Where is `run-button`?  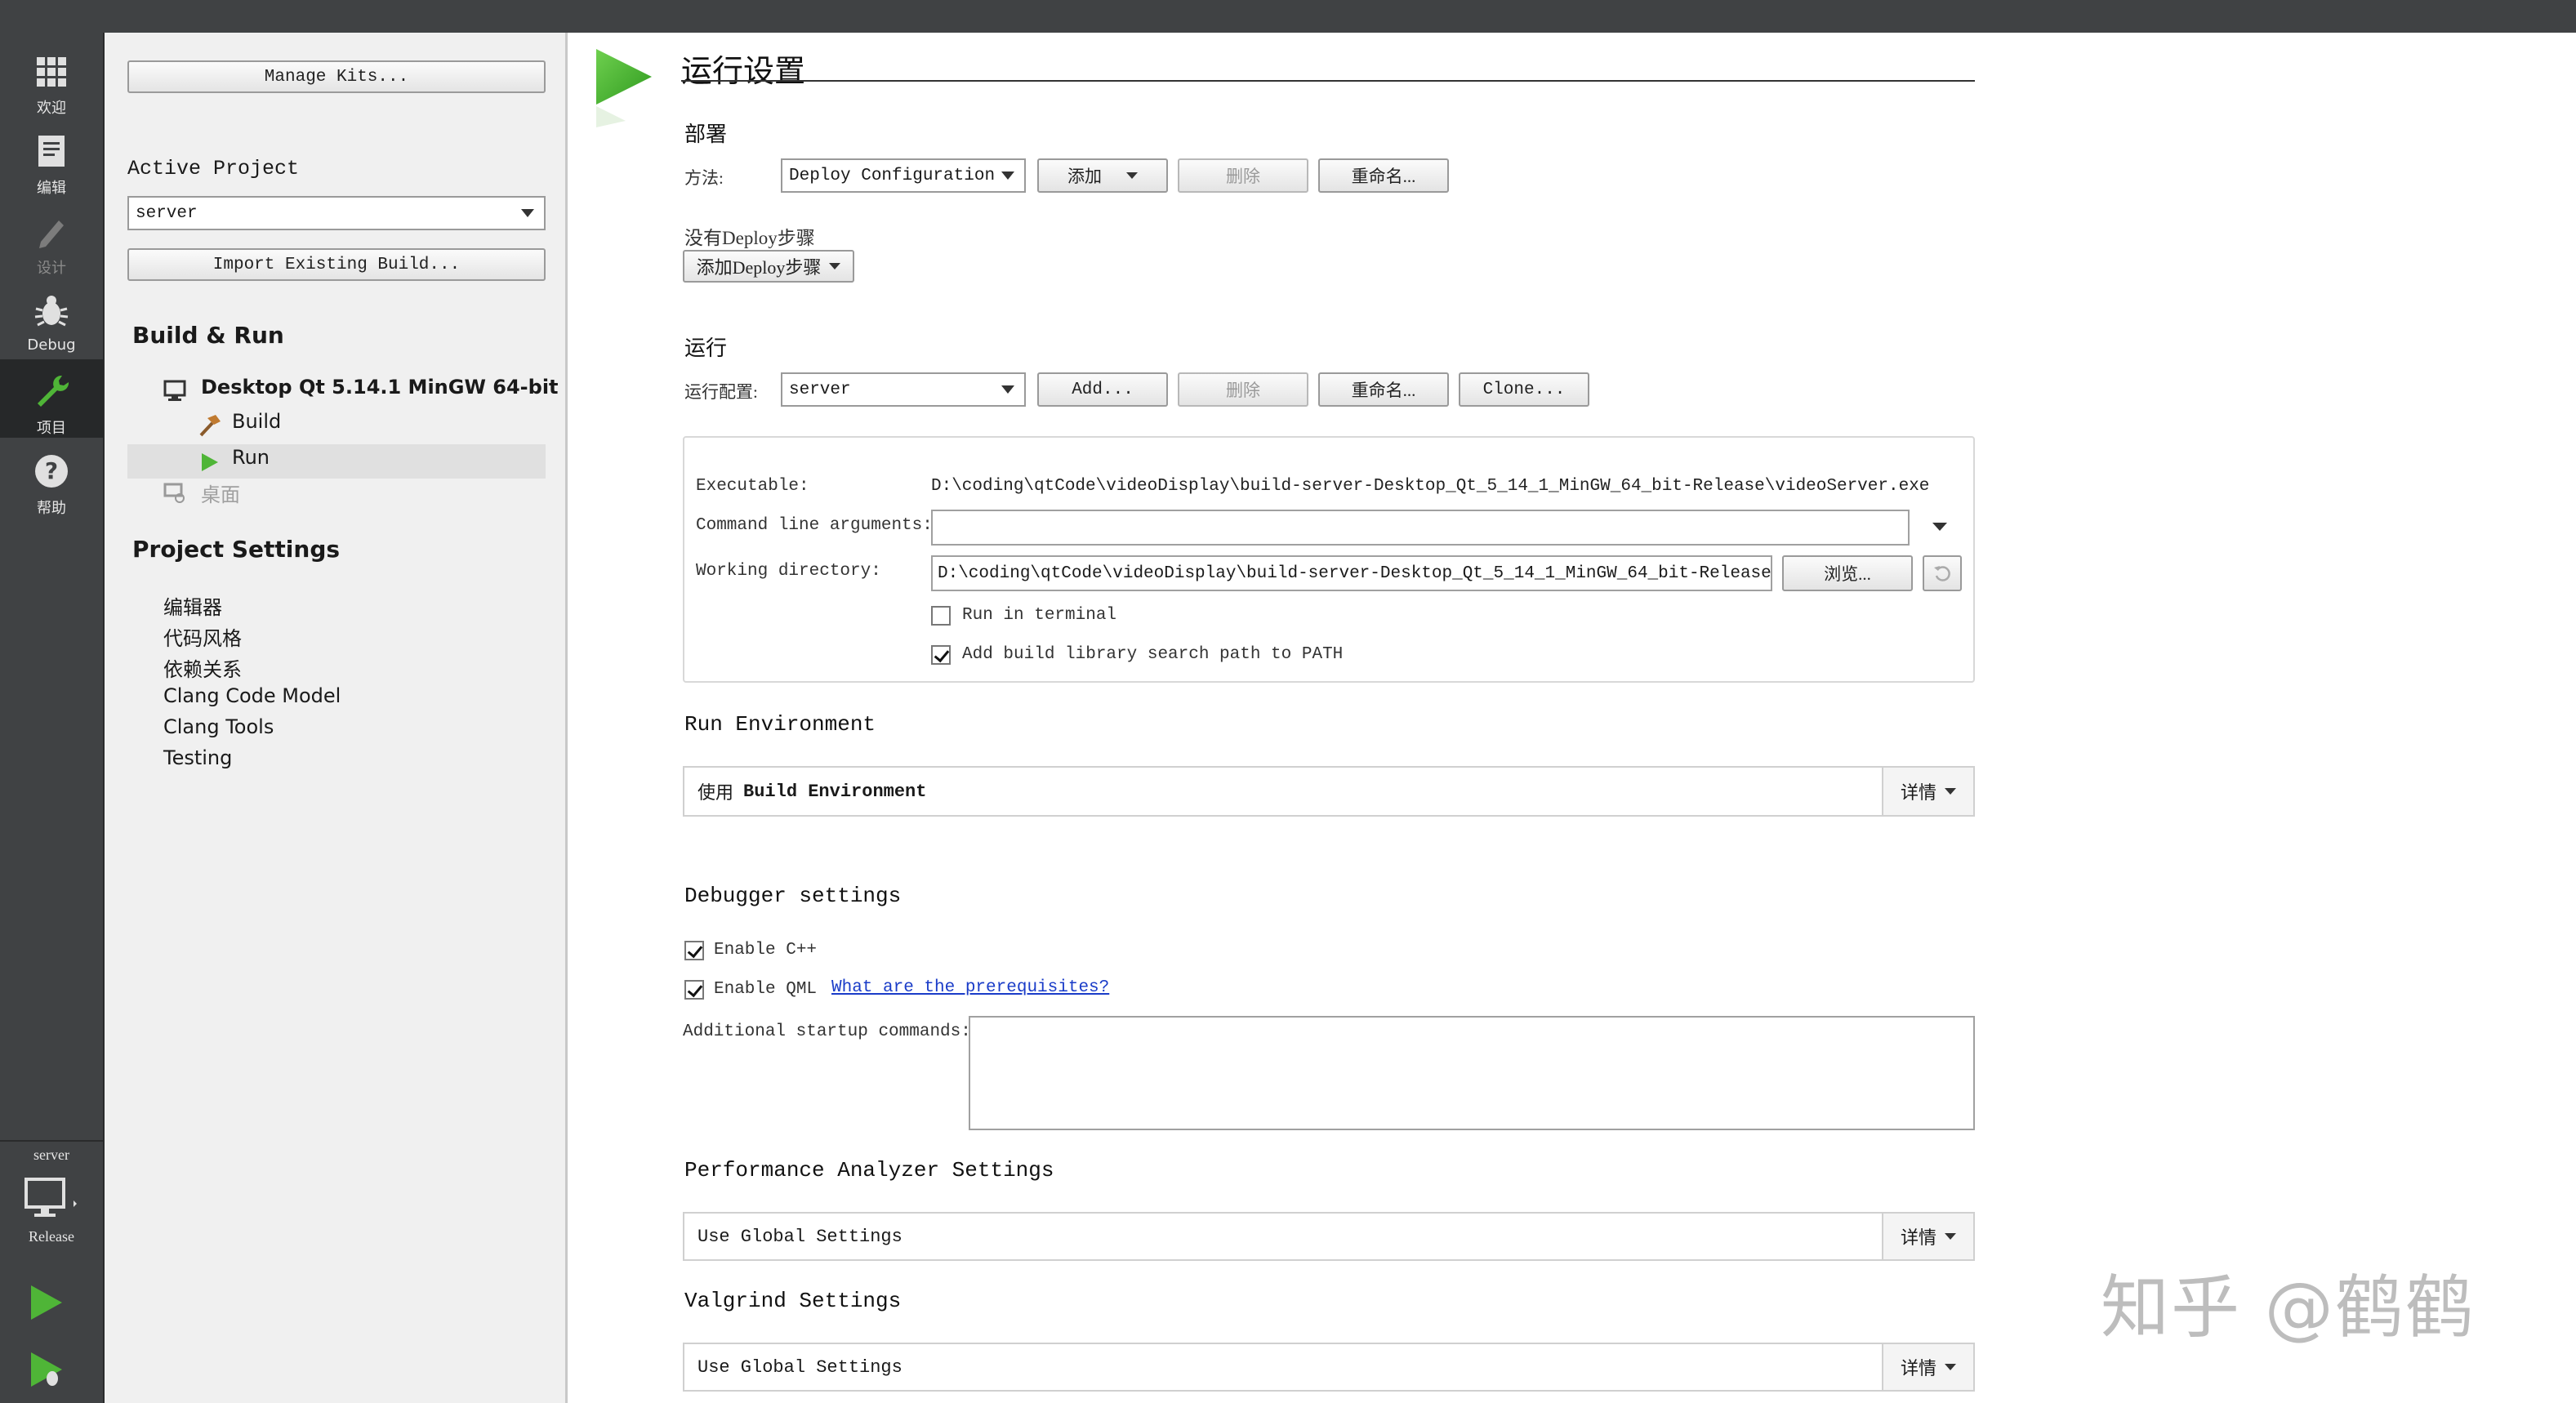
run-button is located at coordinates (46, 1302).